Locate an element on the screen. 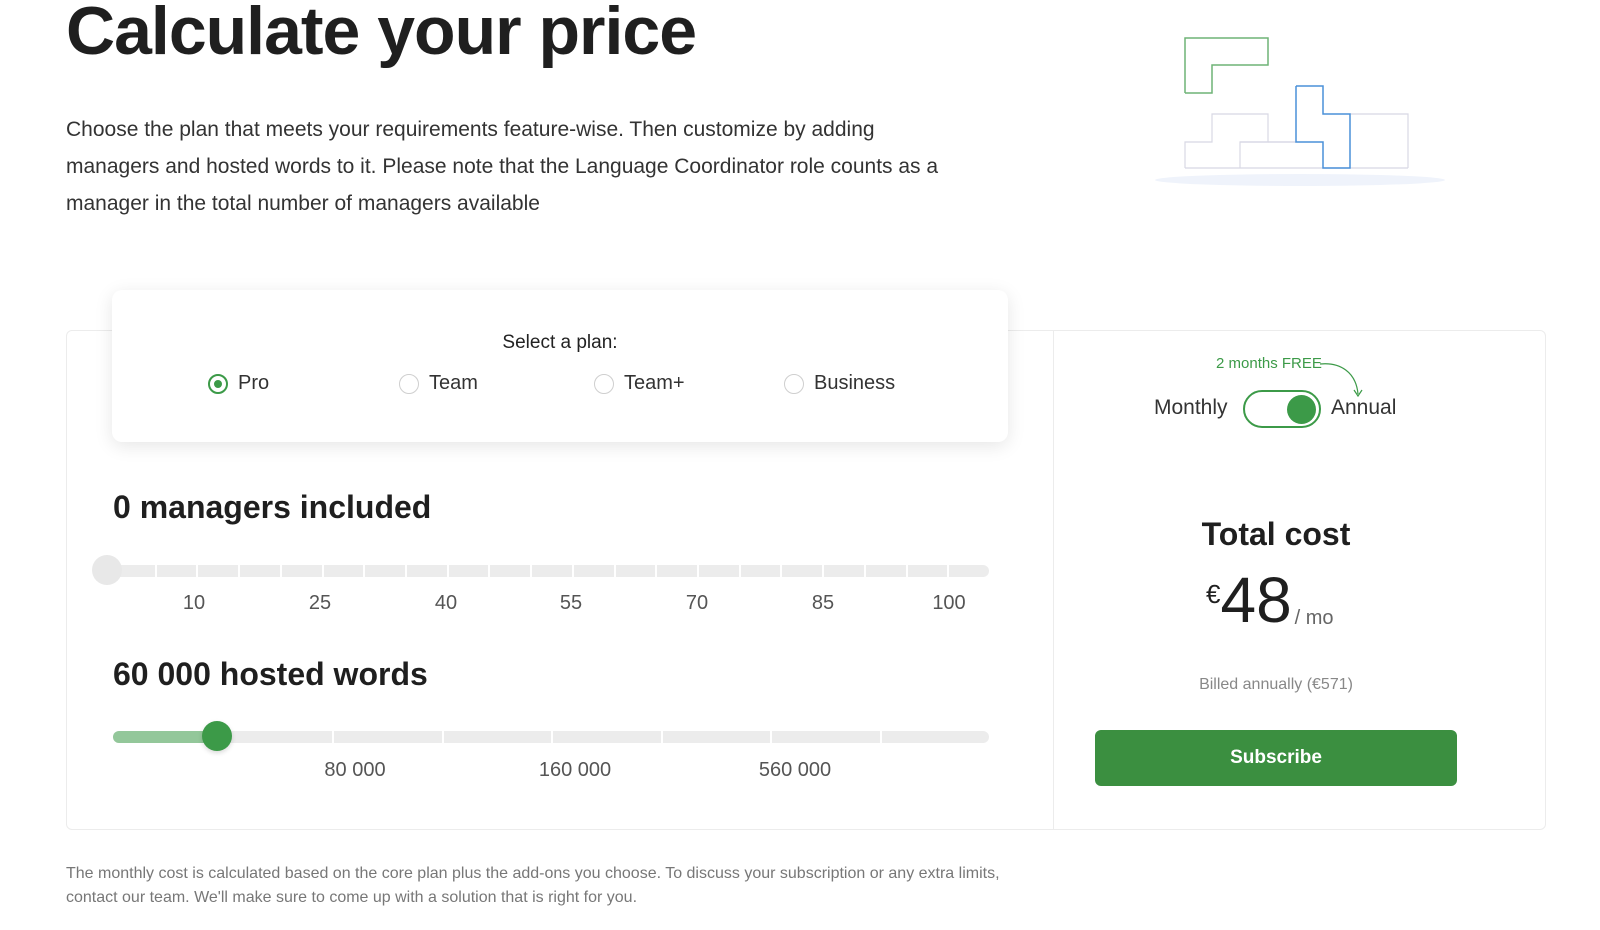 This screenshot has width=1600, height=930. billed-annually-note: Billed annually (€571) is located at coordinates (1276, 684).